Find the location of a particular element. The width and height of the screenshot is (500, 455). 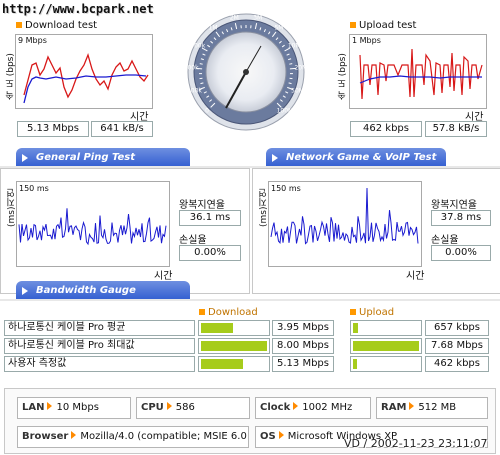

bandwidth-row-label: 하나로통신 케이블 Pro 평균 is located at coordinates (99, 328).